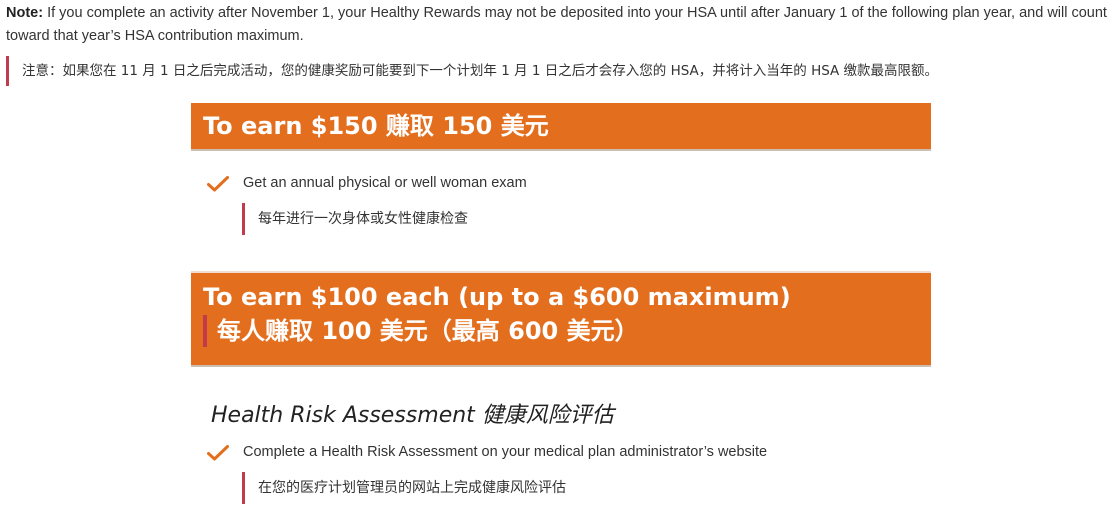  I want to click on banner-earn-150: To earn $150 赚取 150 美元, so click(561, 127).